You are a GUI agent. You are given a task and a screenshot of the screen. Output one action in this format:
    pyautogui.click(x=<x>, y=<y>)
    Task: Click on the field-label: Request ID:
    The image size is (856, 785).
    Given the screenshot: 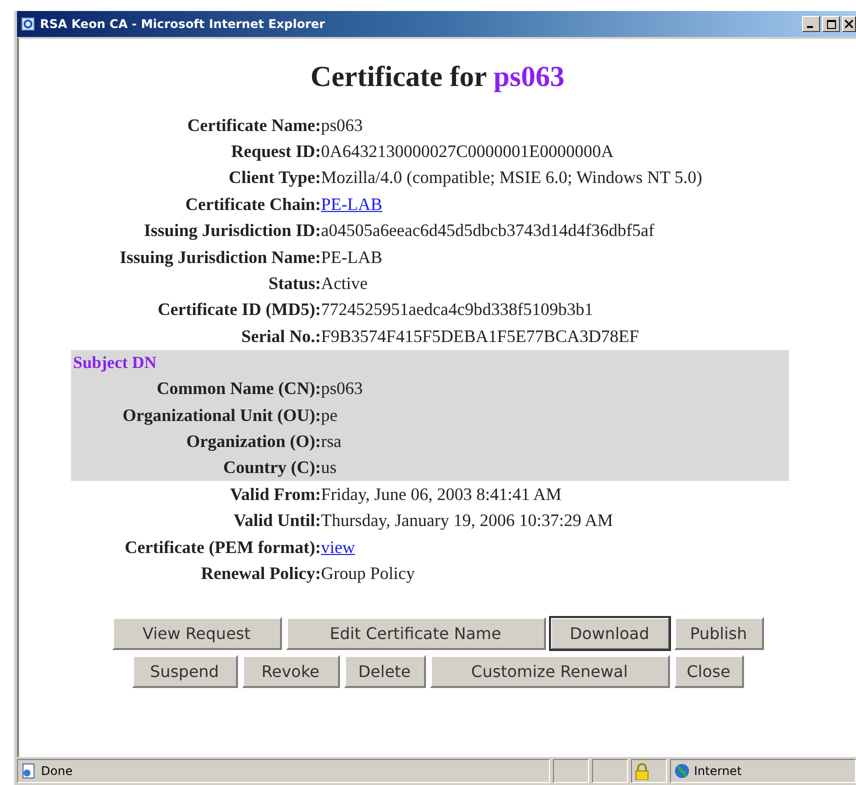 What is the action you would take?
    pyautogui.click(x=275, y=151)
    